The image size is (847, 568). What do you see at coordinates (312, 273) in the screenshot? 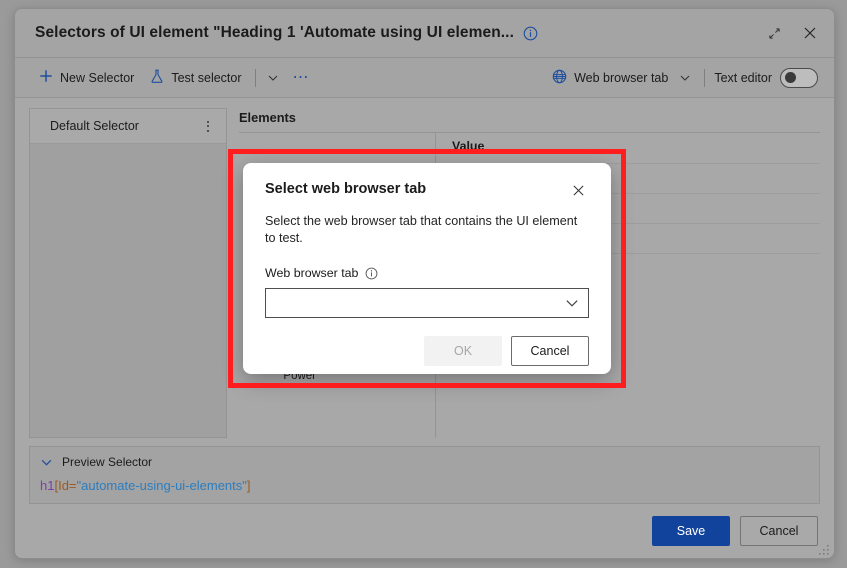
I see `field-label-text: Web browser tab` at bounding box center [312, 273].